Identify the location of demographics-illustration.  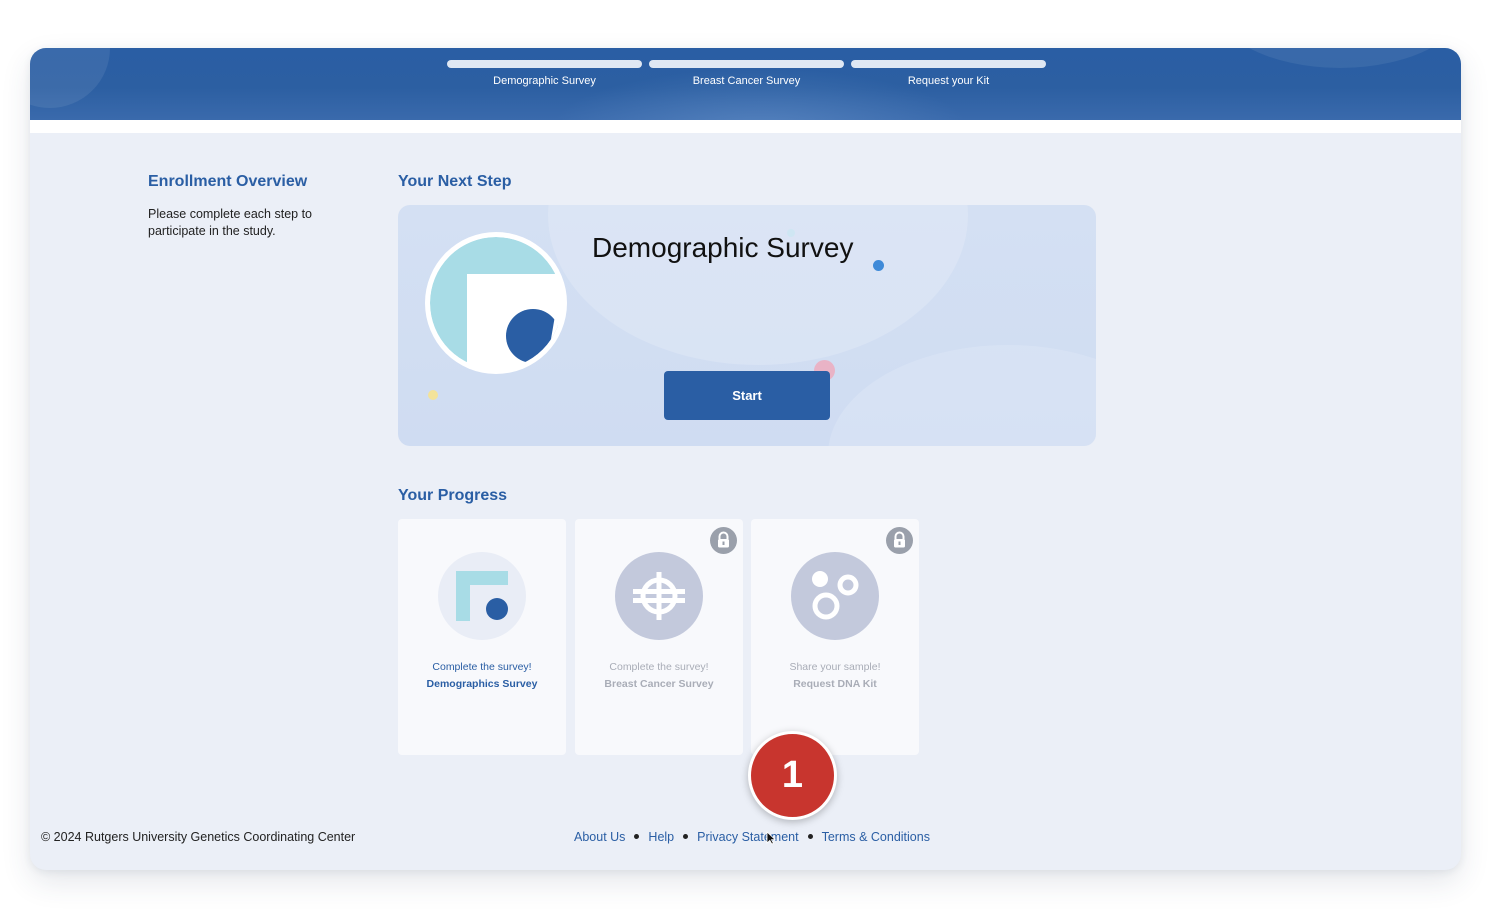
(496, 303).